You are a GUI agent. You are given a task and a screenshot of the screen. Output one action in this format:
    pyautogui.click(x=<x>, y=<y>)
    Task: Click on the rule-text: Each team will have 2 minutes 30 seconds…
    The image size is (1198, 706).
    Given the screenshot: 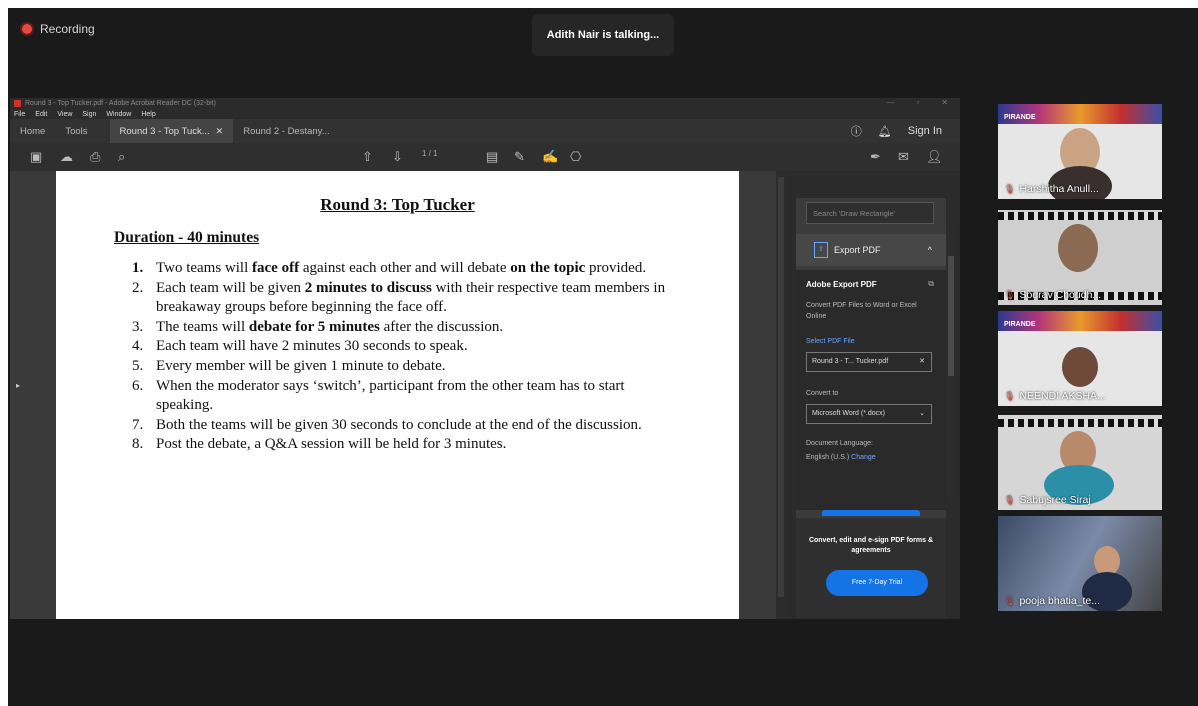 What is the action you would take?
    pyautogui.click(x=312, y=347)
    